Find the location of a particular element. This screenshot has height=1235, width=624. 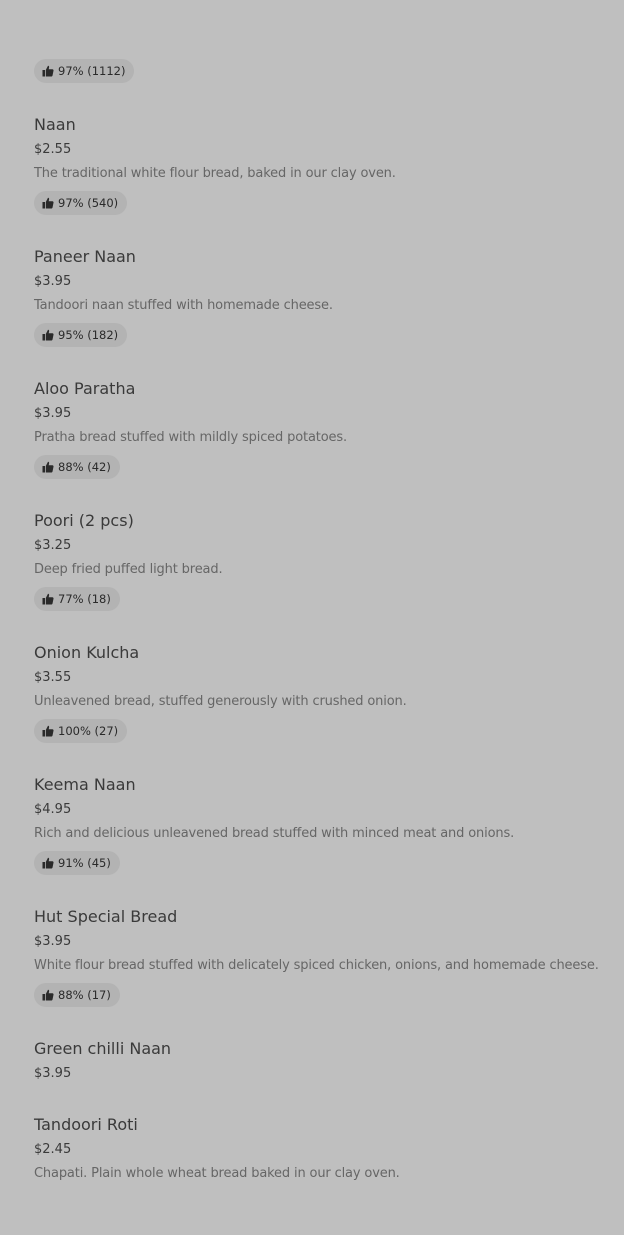

item-name: Hut Special Bread is located at coordinates (106, 916).